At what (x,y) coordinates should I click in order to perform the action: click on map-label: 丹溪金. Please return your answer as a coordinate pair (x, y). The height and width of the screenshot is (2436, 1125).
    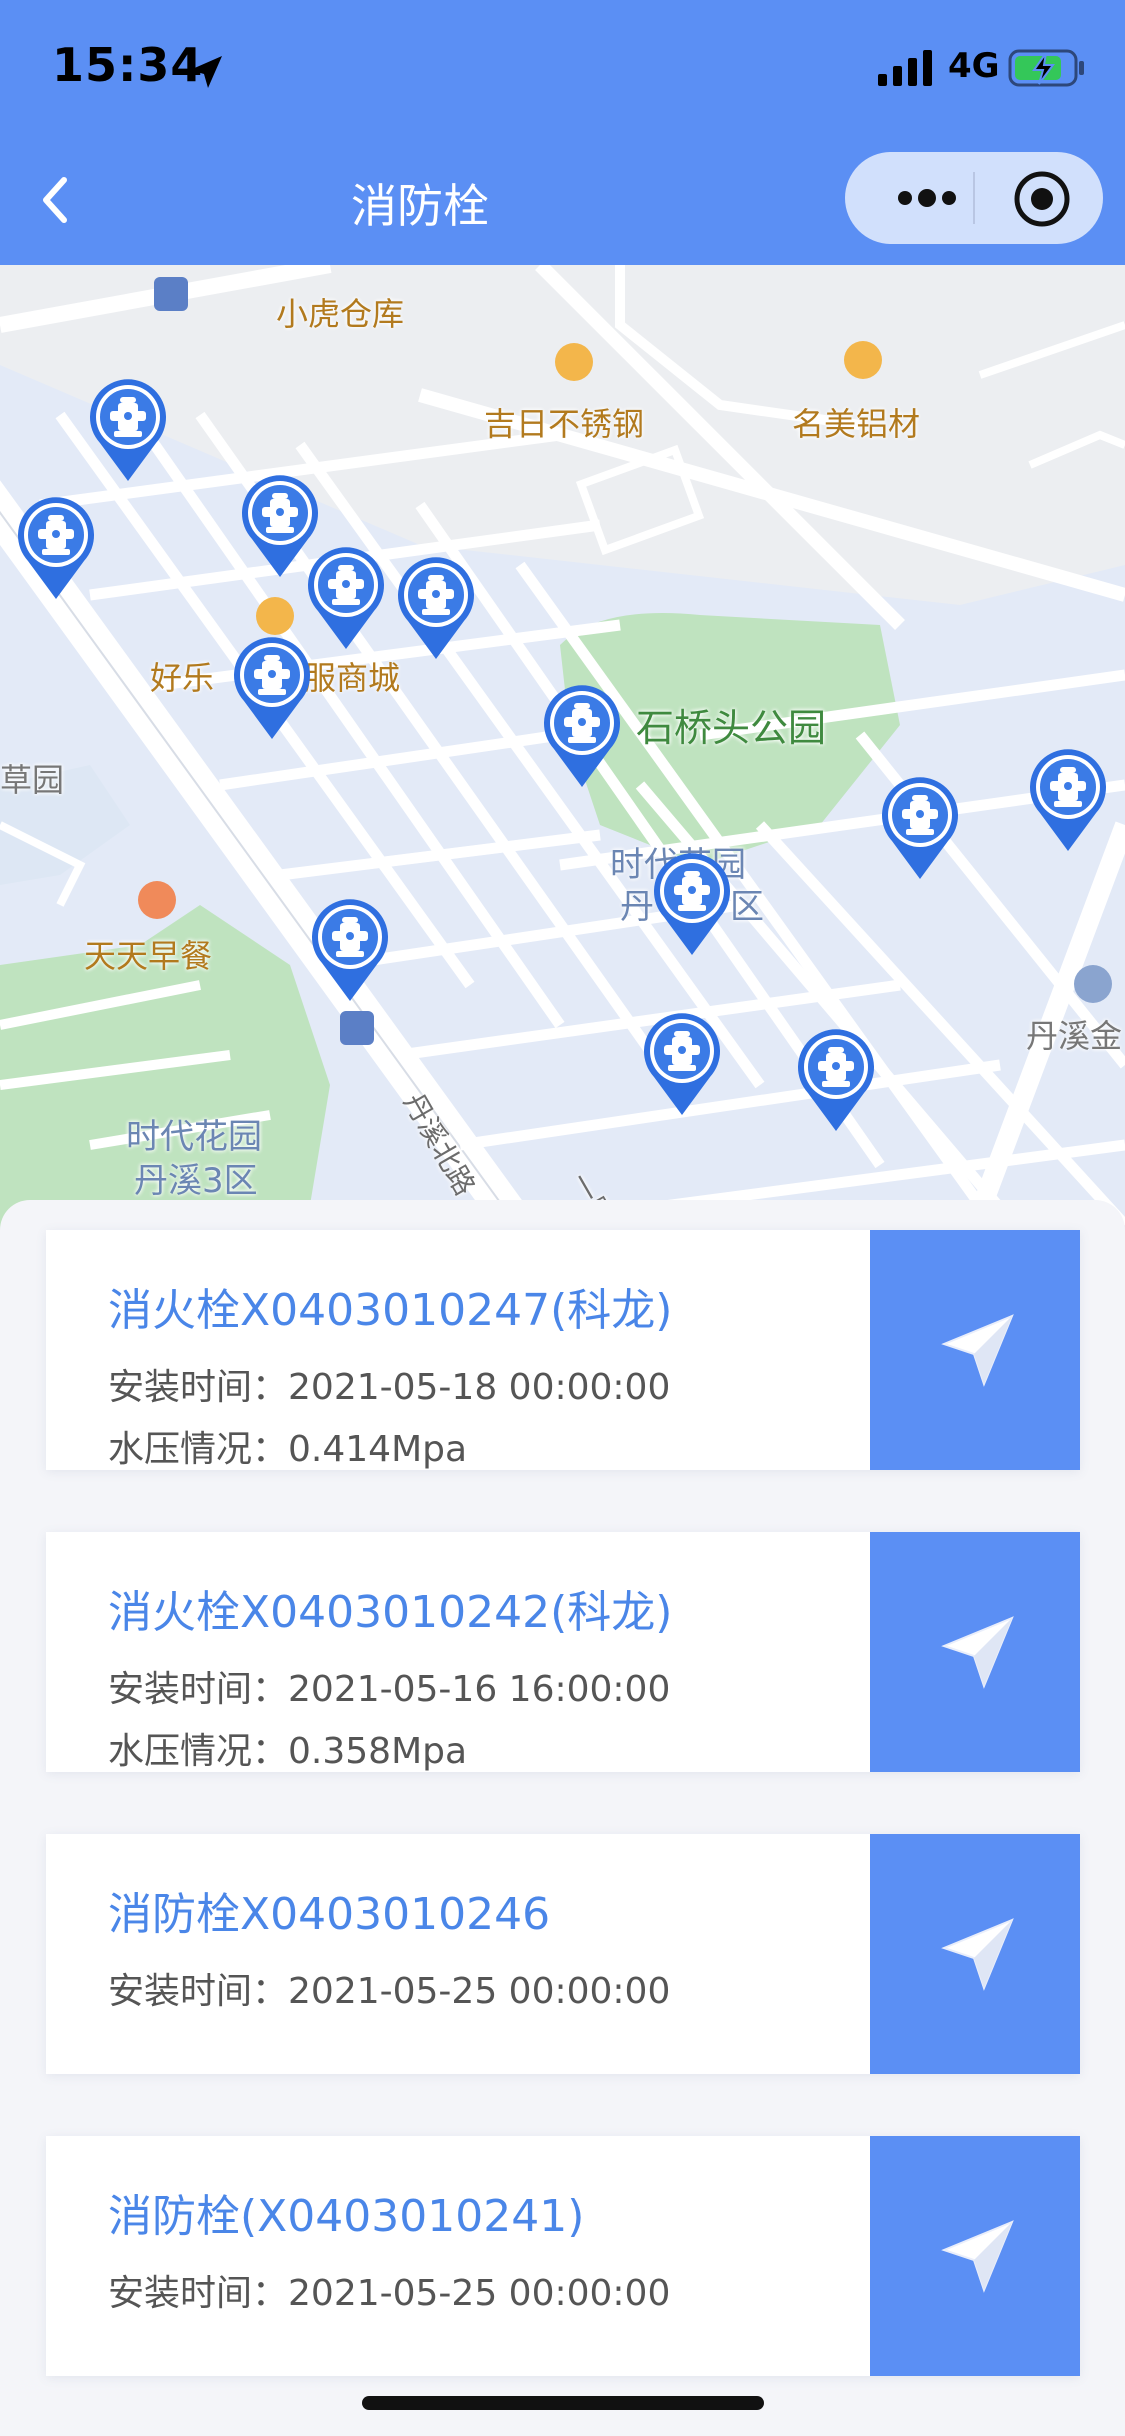
    Looking at the image, I should click on (1074, 1036).